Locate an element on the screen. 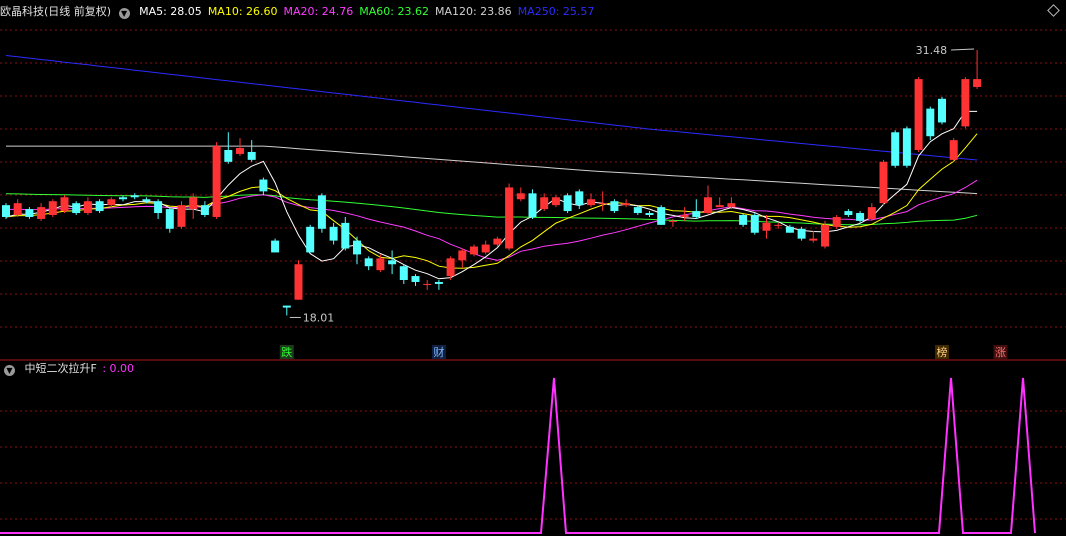 The image size is (1066, 536). ma60-line is located at coordinates (491, 209).